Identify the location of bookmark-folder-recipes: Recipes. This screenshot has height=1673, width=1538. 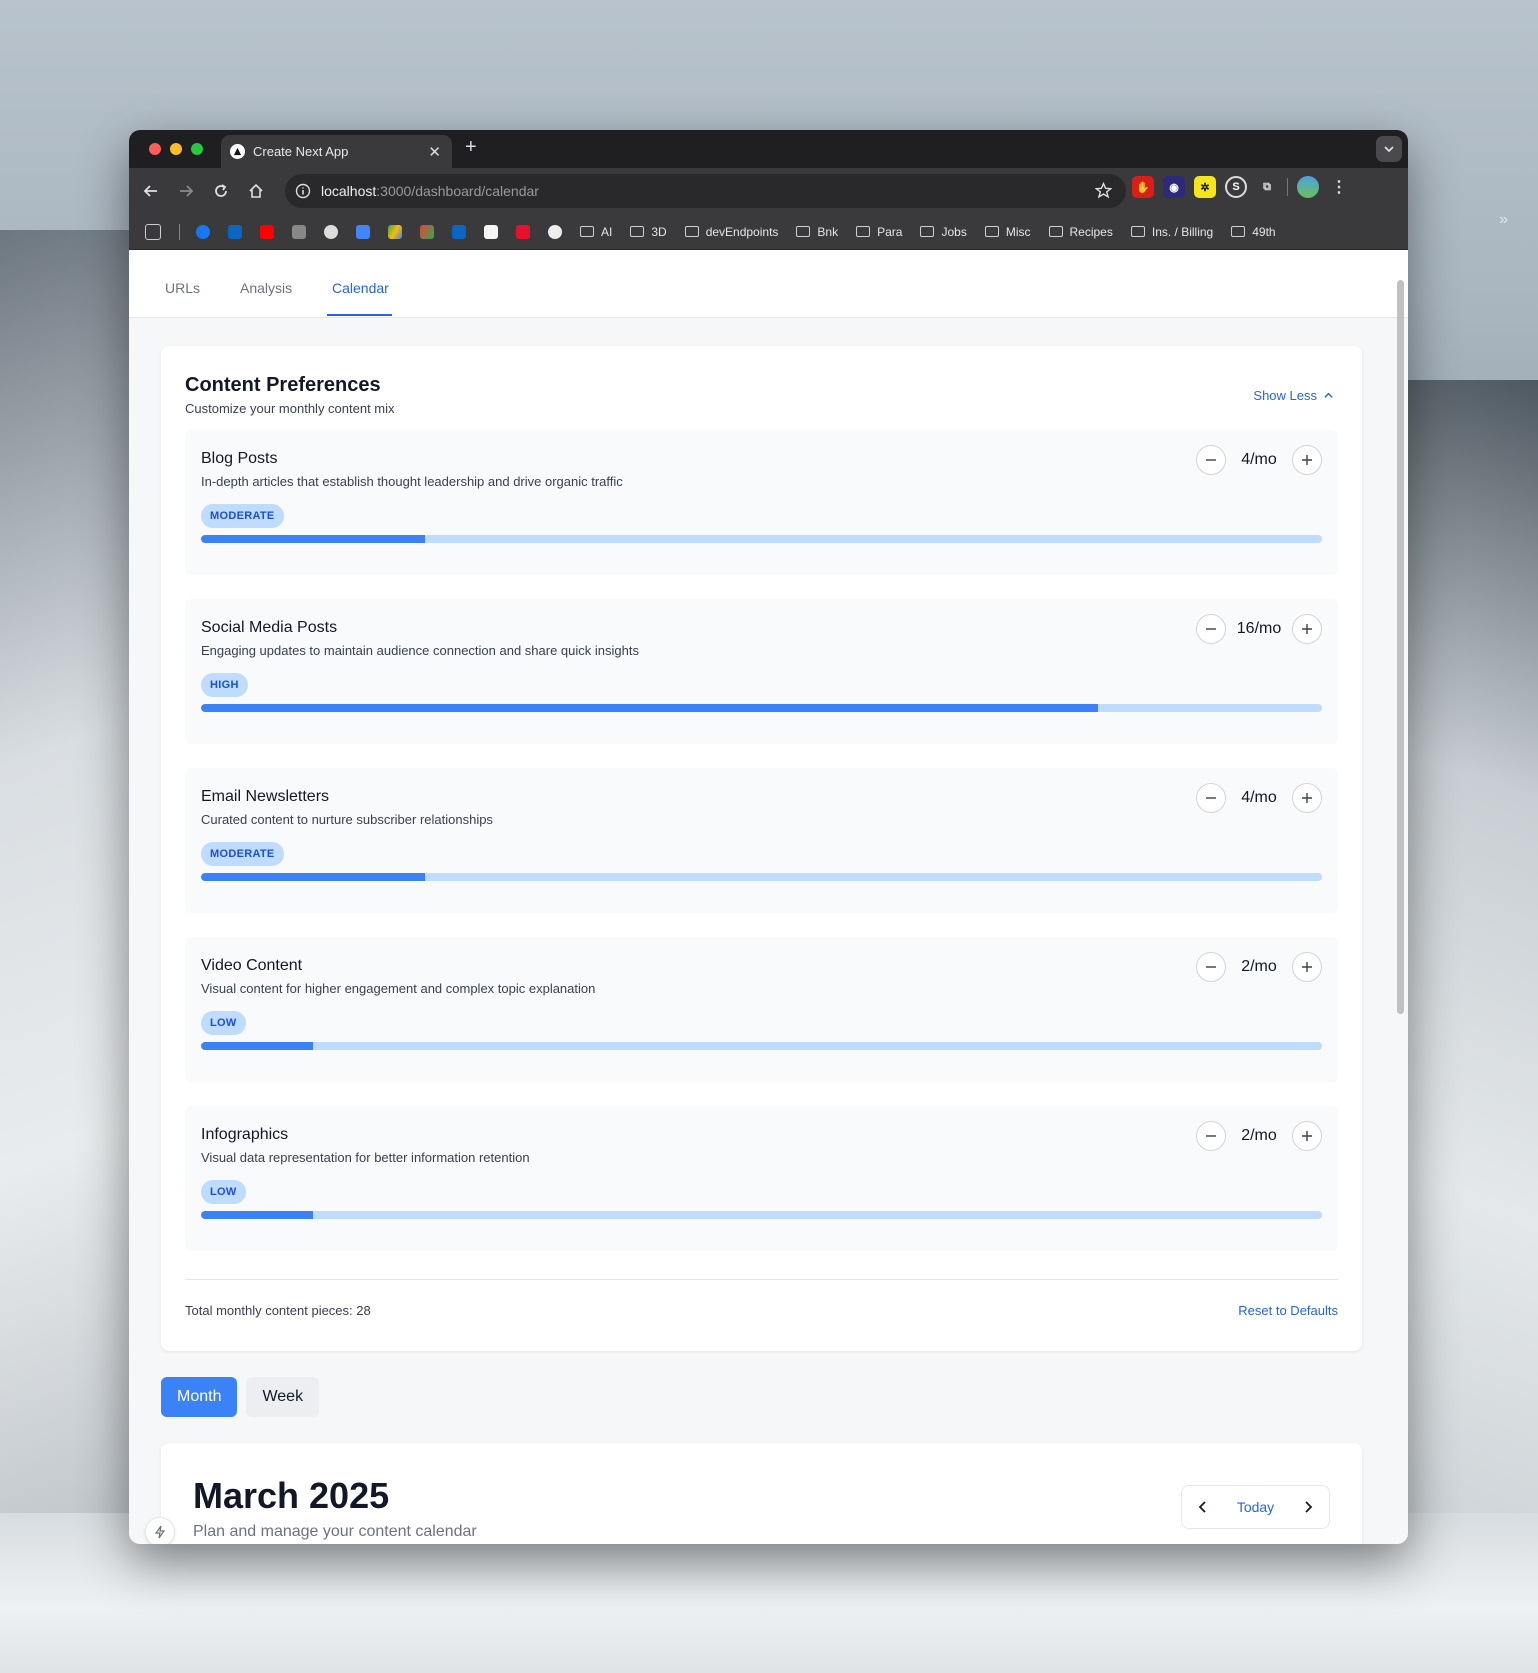
(1080, 232).